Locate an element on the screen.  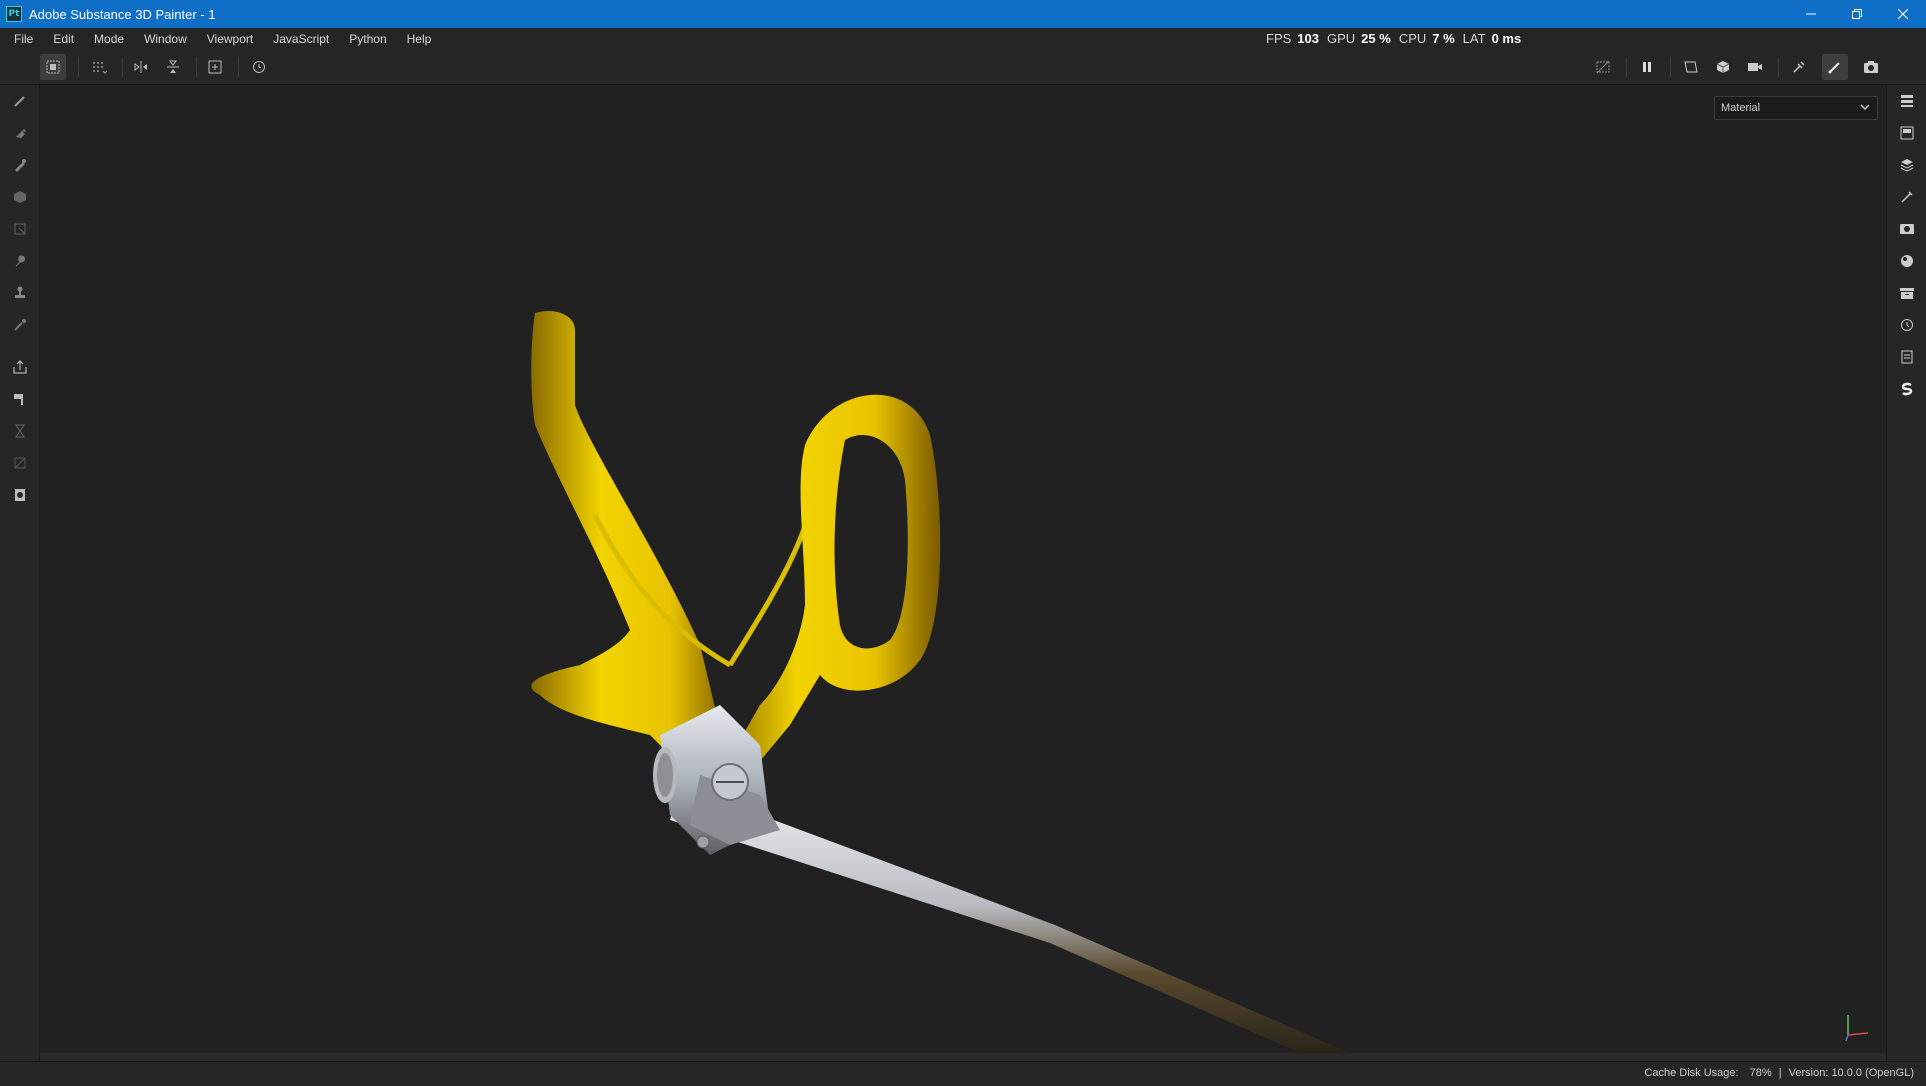
menu-help: Help is located at coordinates (419, 39).